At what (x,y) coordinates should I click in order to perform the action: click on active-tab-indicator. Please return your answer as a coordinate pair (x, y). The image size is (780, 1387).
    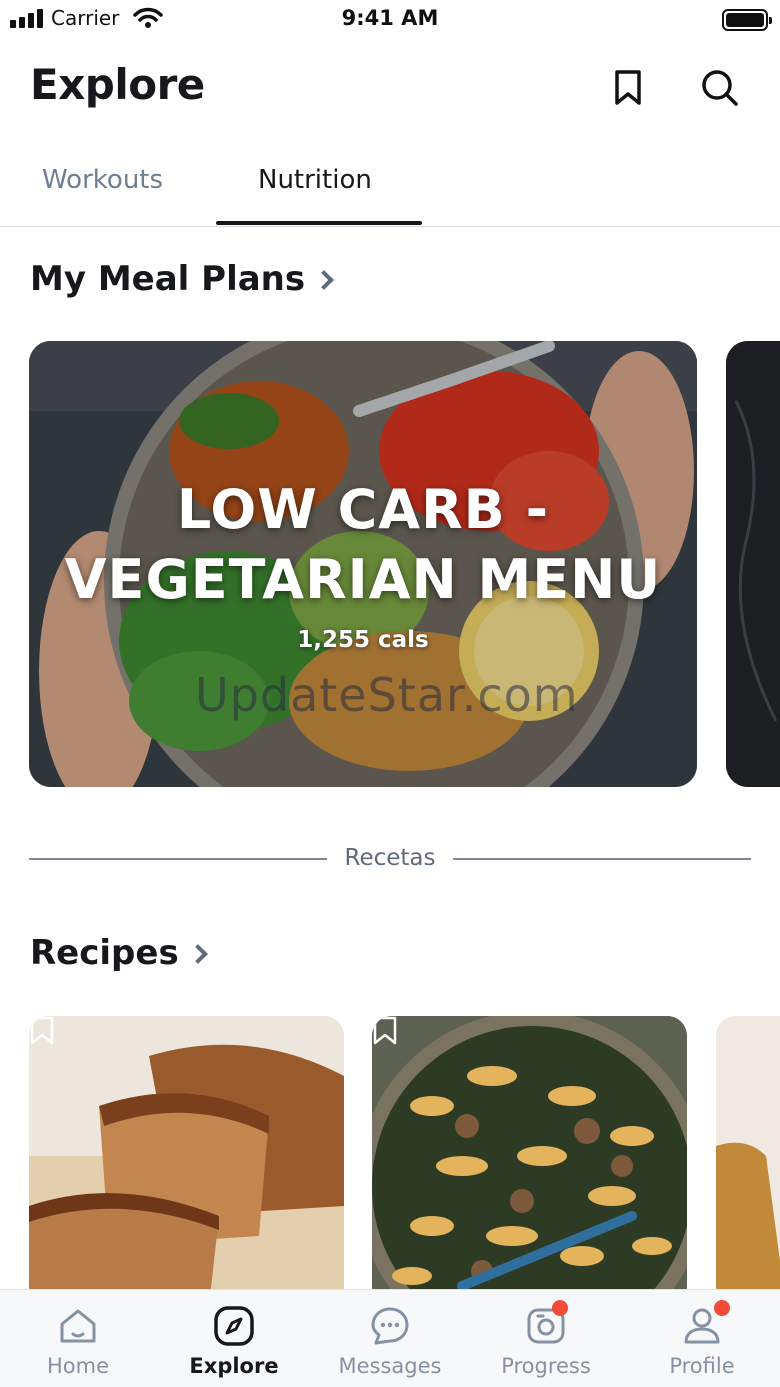
    Looking at the image, I should click on (319, 223).